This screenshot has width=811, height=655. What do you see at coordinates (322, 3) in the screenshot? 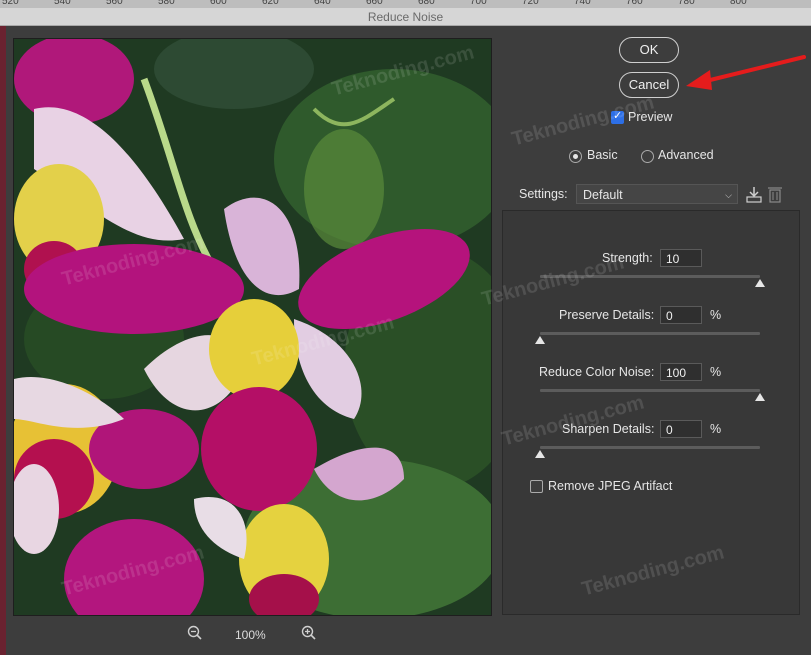
I see `ruler-tick: 640` at bounding box center [322, 3].